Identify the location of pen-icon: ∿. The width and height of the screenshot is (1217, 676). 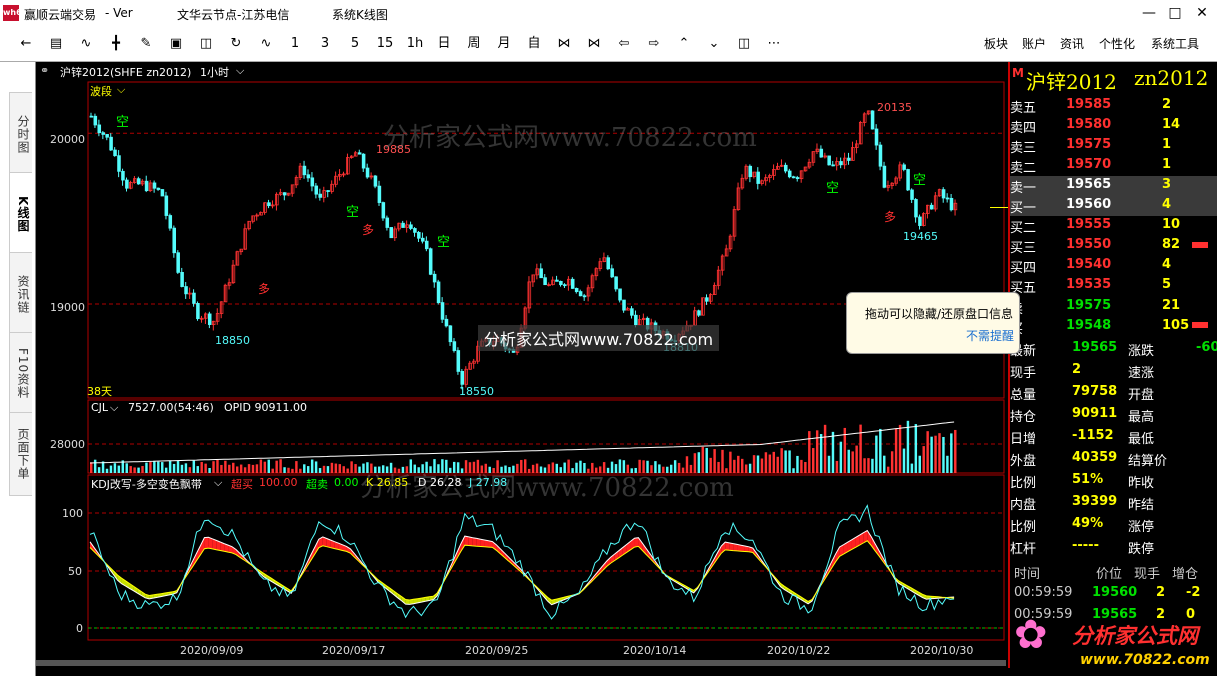
(266, 44).